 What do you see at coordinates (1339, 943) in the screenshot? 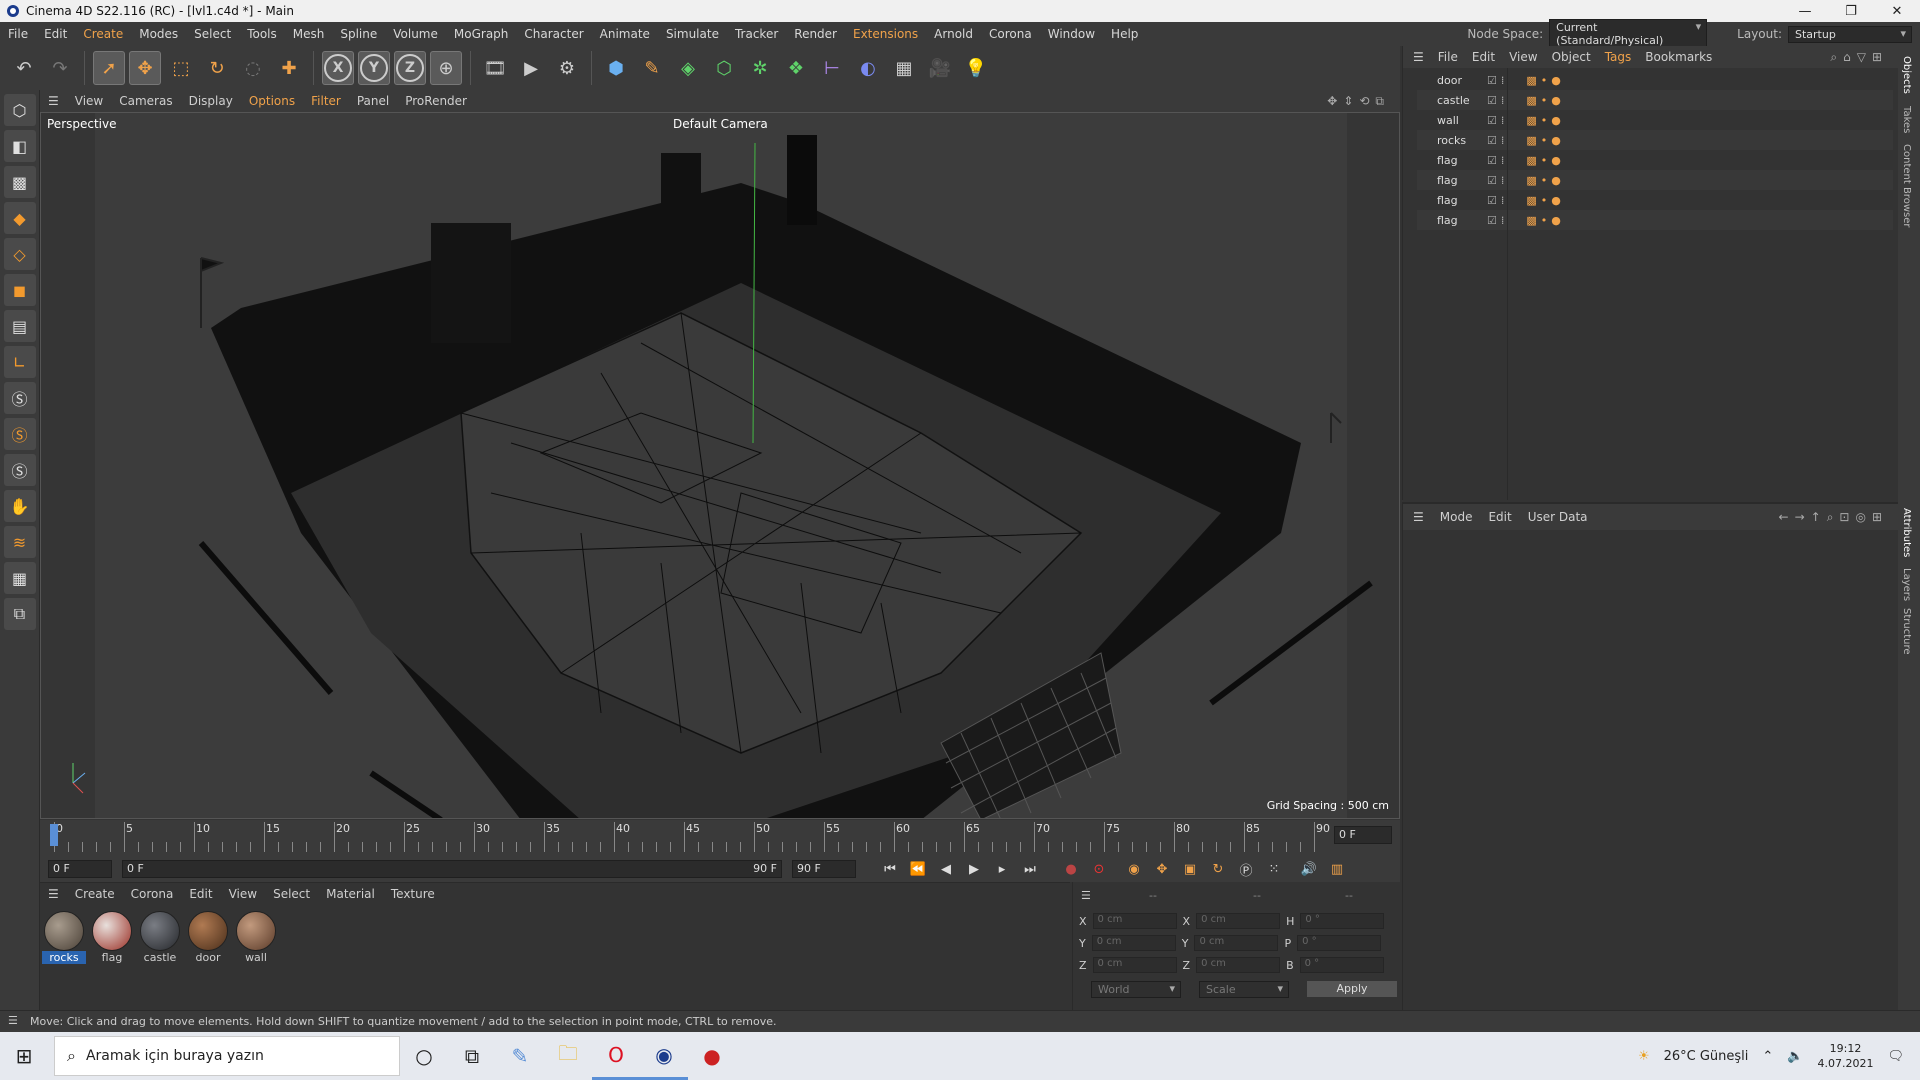
I see `rotation-p-field: 0 °` at bounding box center [1339, 943].